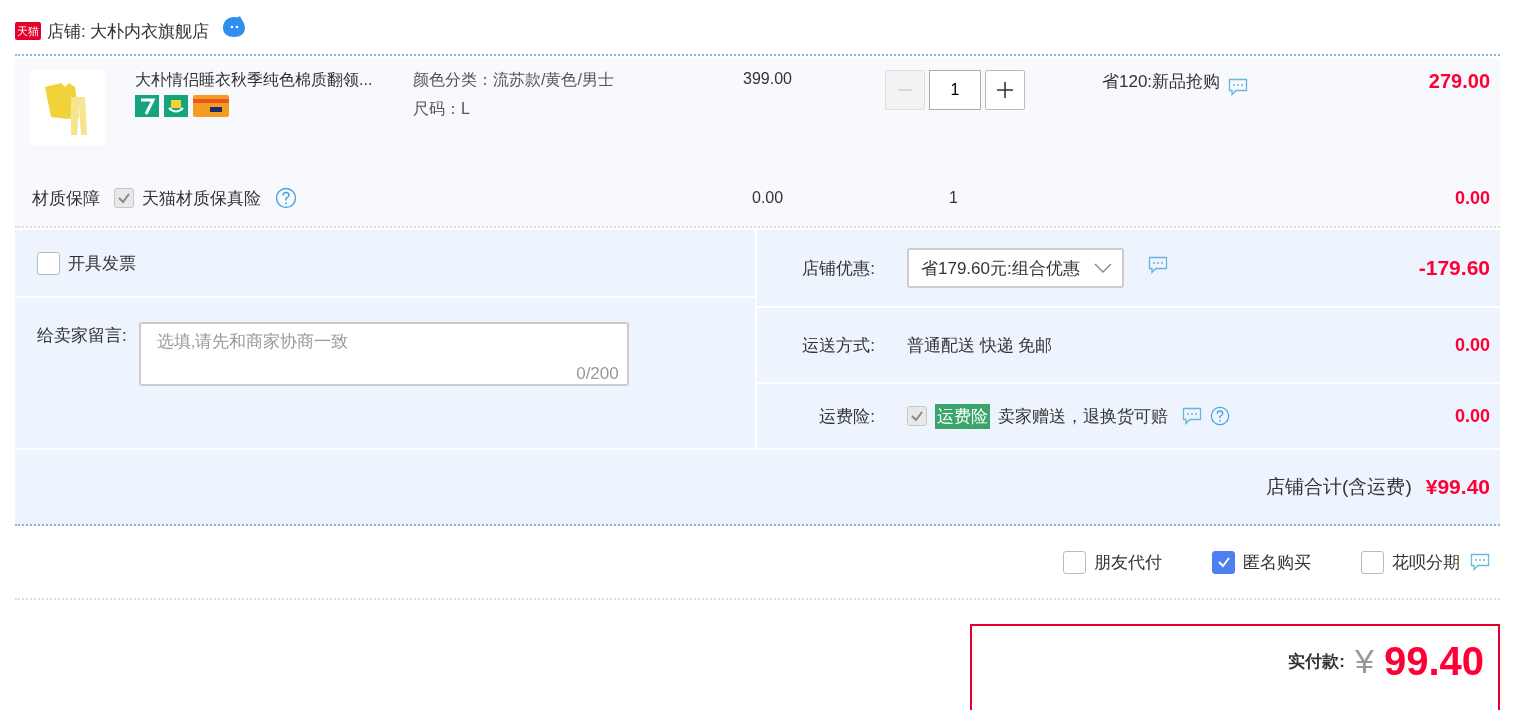 This screenshot has width=1528, height=710. I want to click on plus-icon, so click(1005, 90).